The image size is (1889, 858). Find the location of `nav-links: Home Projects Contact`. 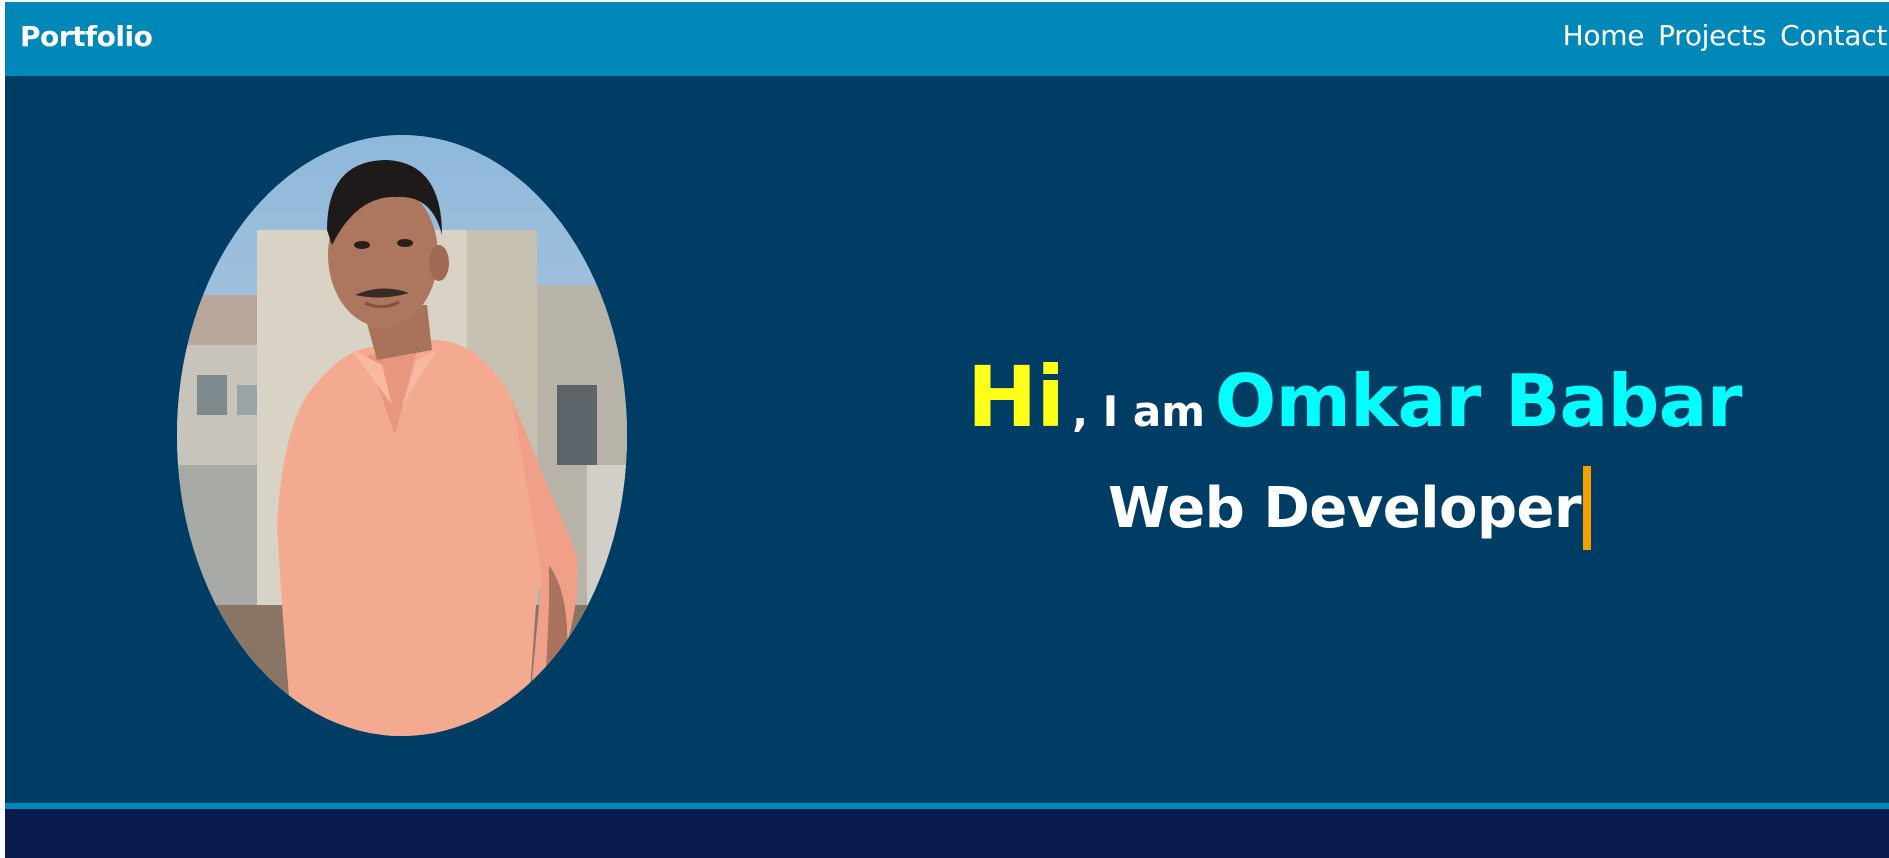

nav-links: Home Projects Contact is located at coordinates (1725, 35).